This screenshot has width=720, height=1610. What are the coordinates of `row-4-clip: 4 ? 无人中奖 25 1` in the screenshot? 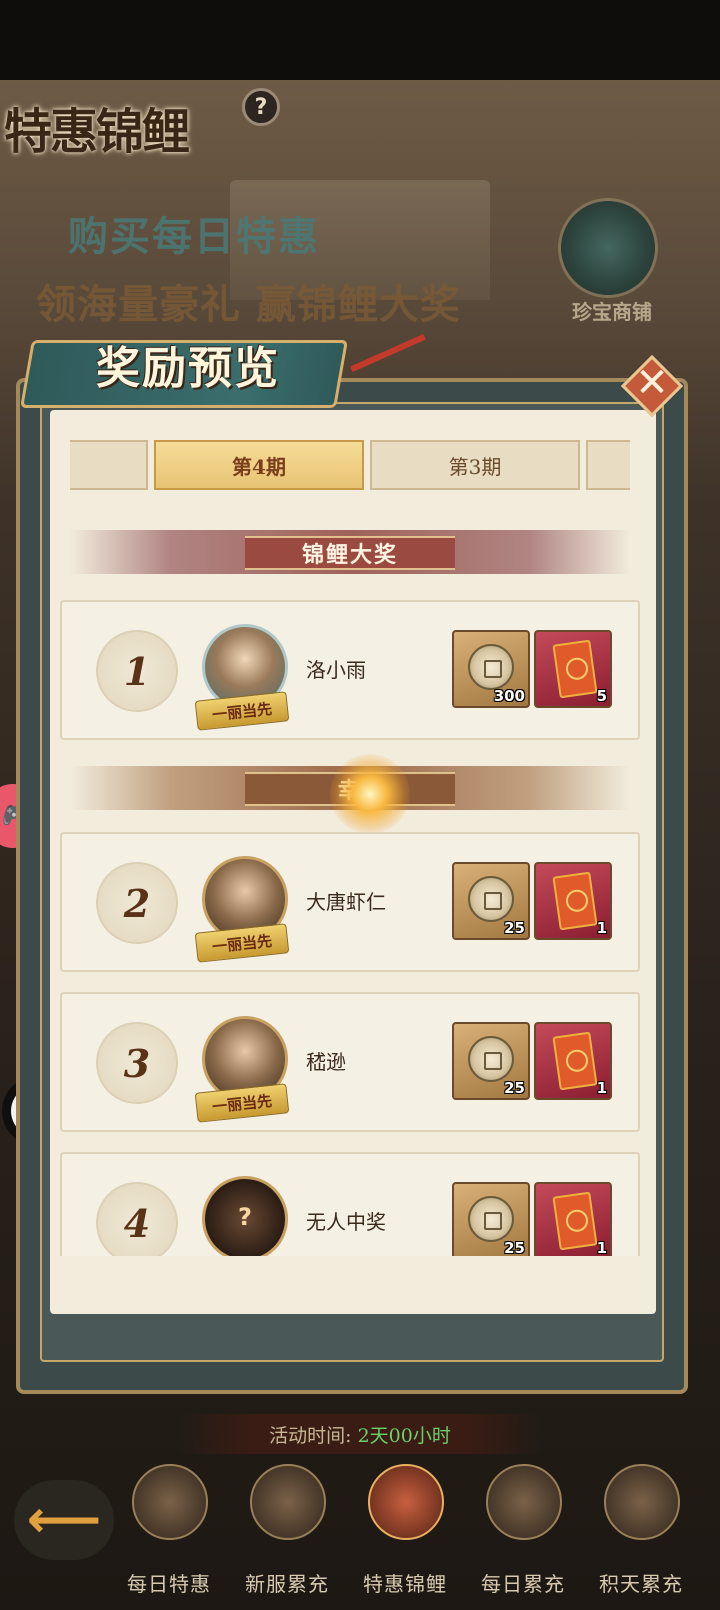 It's located at (350, 1204).